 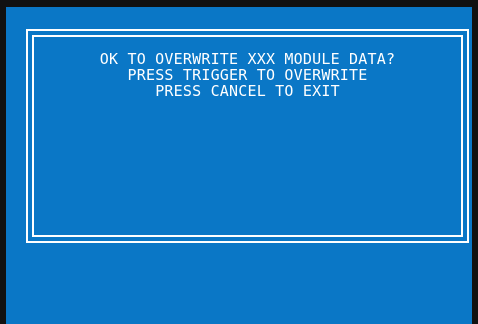 I want to click on dialog-cancel-instruction: PRESS CANCEL TO EXIT, so click(x=247, y=91).